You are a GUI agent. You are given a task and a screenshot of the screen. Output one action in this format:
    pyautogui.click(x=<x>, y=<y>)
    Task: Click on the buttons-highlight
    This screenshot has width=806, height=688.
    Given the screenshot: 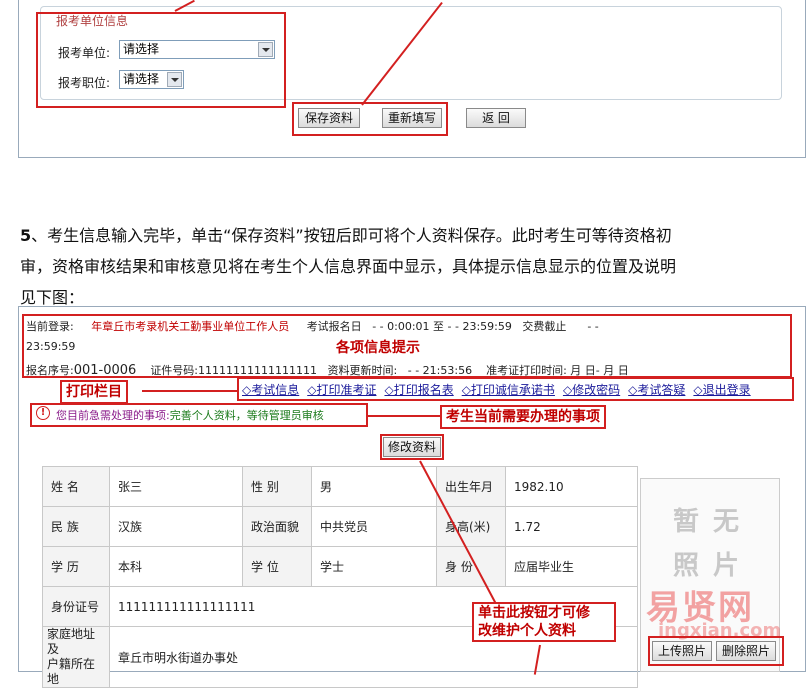 What is the action you would take?
    pyautogui.click(x=370, y=119)
    